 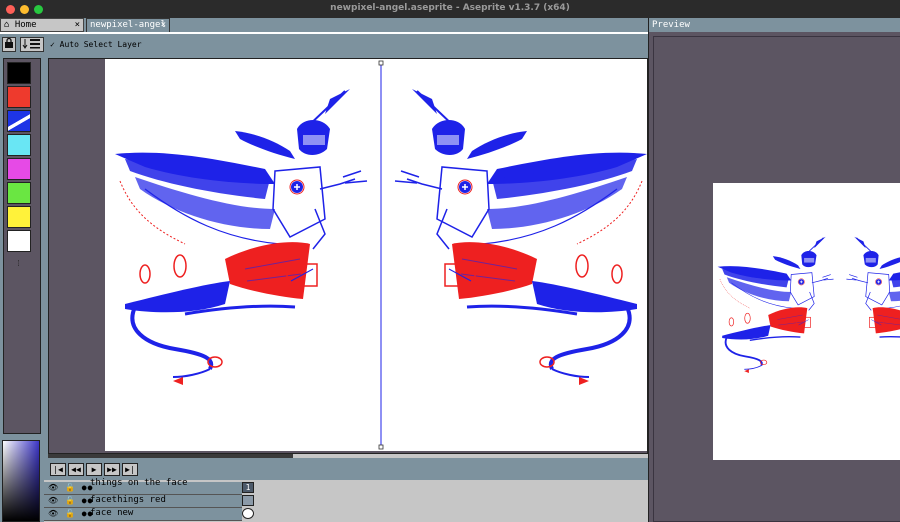 What do you see at coordinates (25, 25) in the screenshot?
I see `tab-home-label: Home` at bounding box center [25, 25].